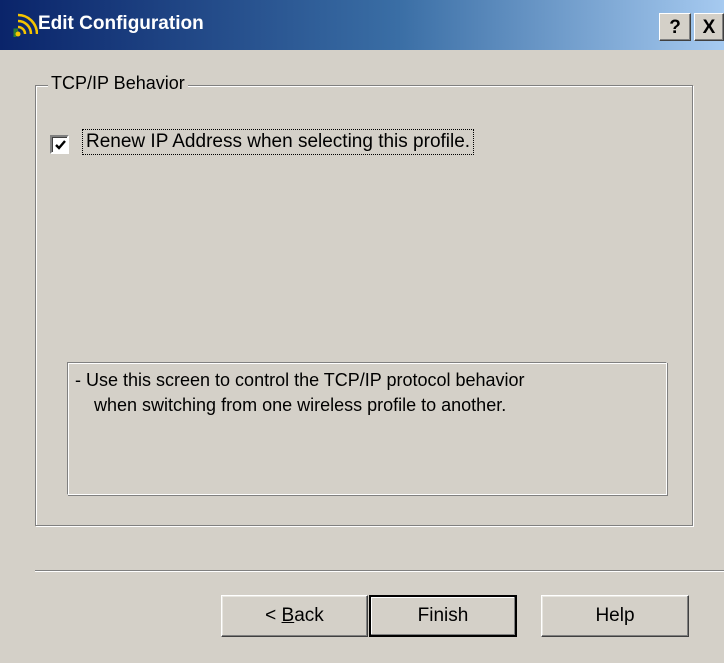  I want to click on window-title: Edit Configuration, so click(121, 23).